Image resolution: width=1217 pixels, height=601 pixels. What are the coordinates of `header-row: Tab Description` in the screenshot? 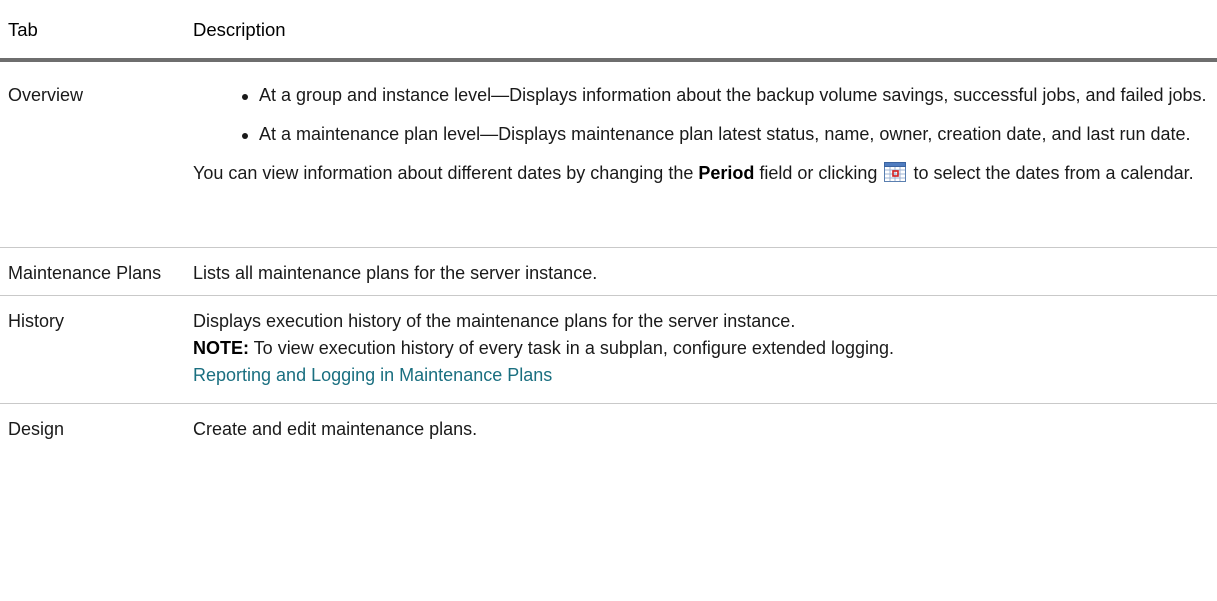 It's located at (608, 31).